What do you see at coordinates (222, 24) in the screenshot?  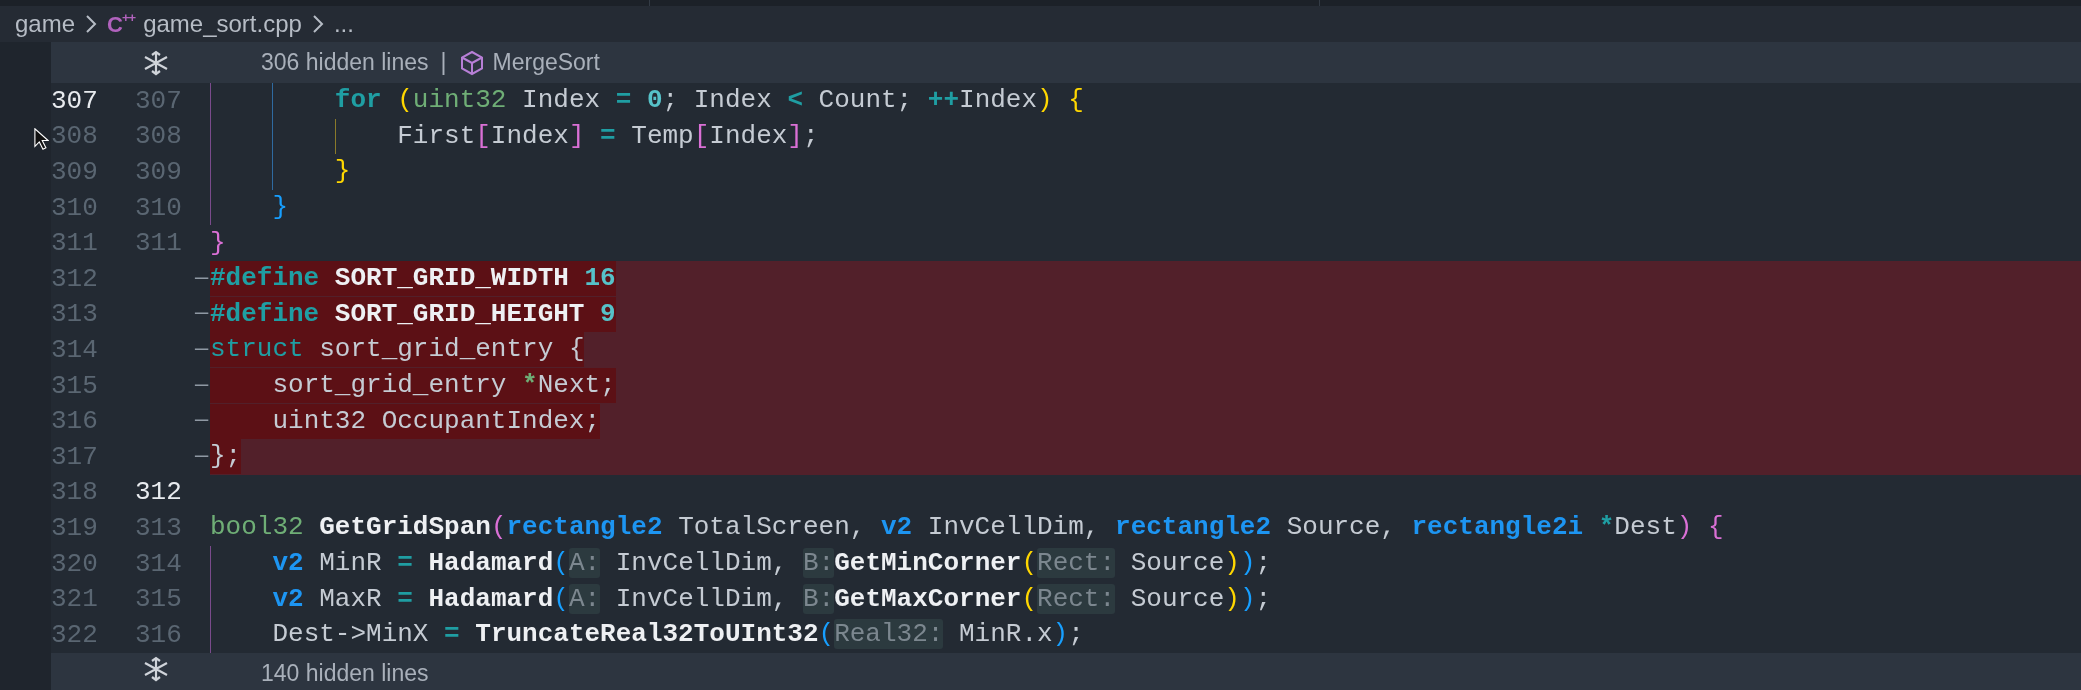 I see `breadcrumb-item: game_sort.cpp` at bounding box center [222, 24].